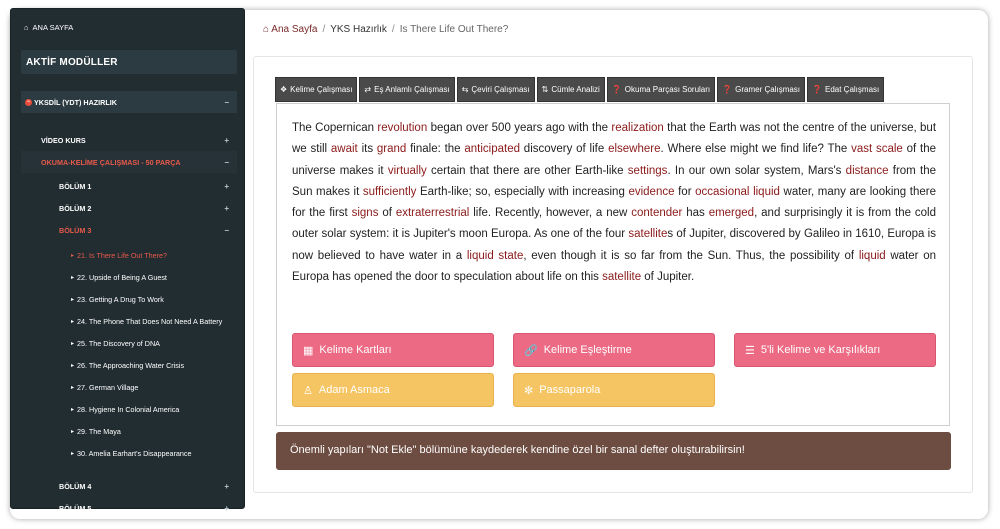  I want to click on passage-text: its, so click(367, 149).